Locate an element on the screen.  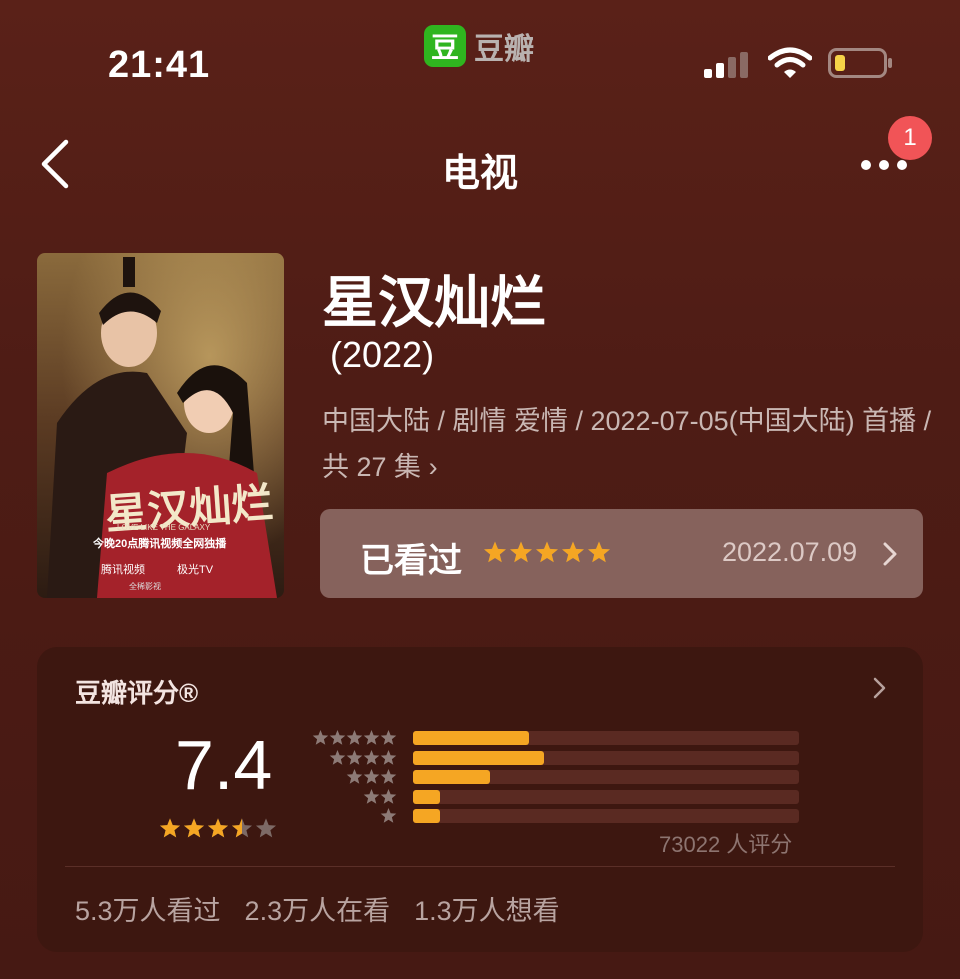
app-indicator: 豆 豆瓣 is located at coordinates (479, 46).